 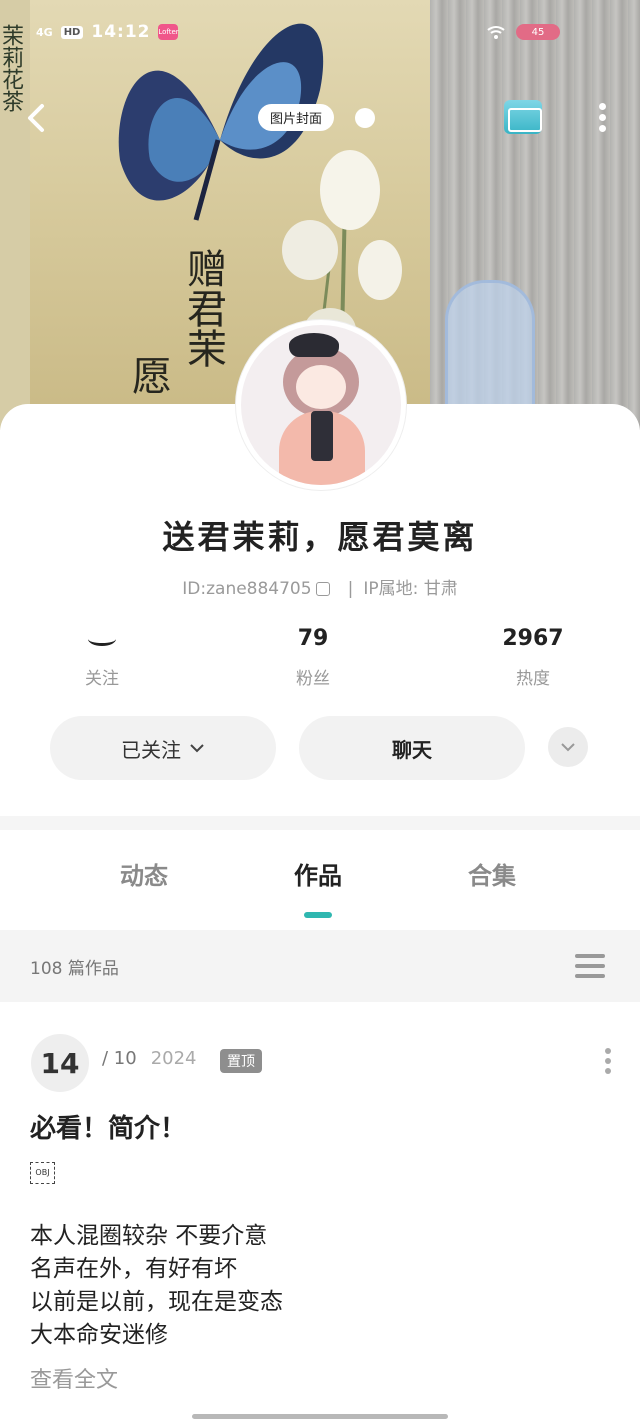 I want to click on stat-label: 热度, so click(x=533, y=679).